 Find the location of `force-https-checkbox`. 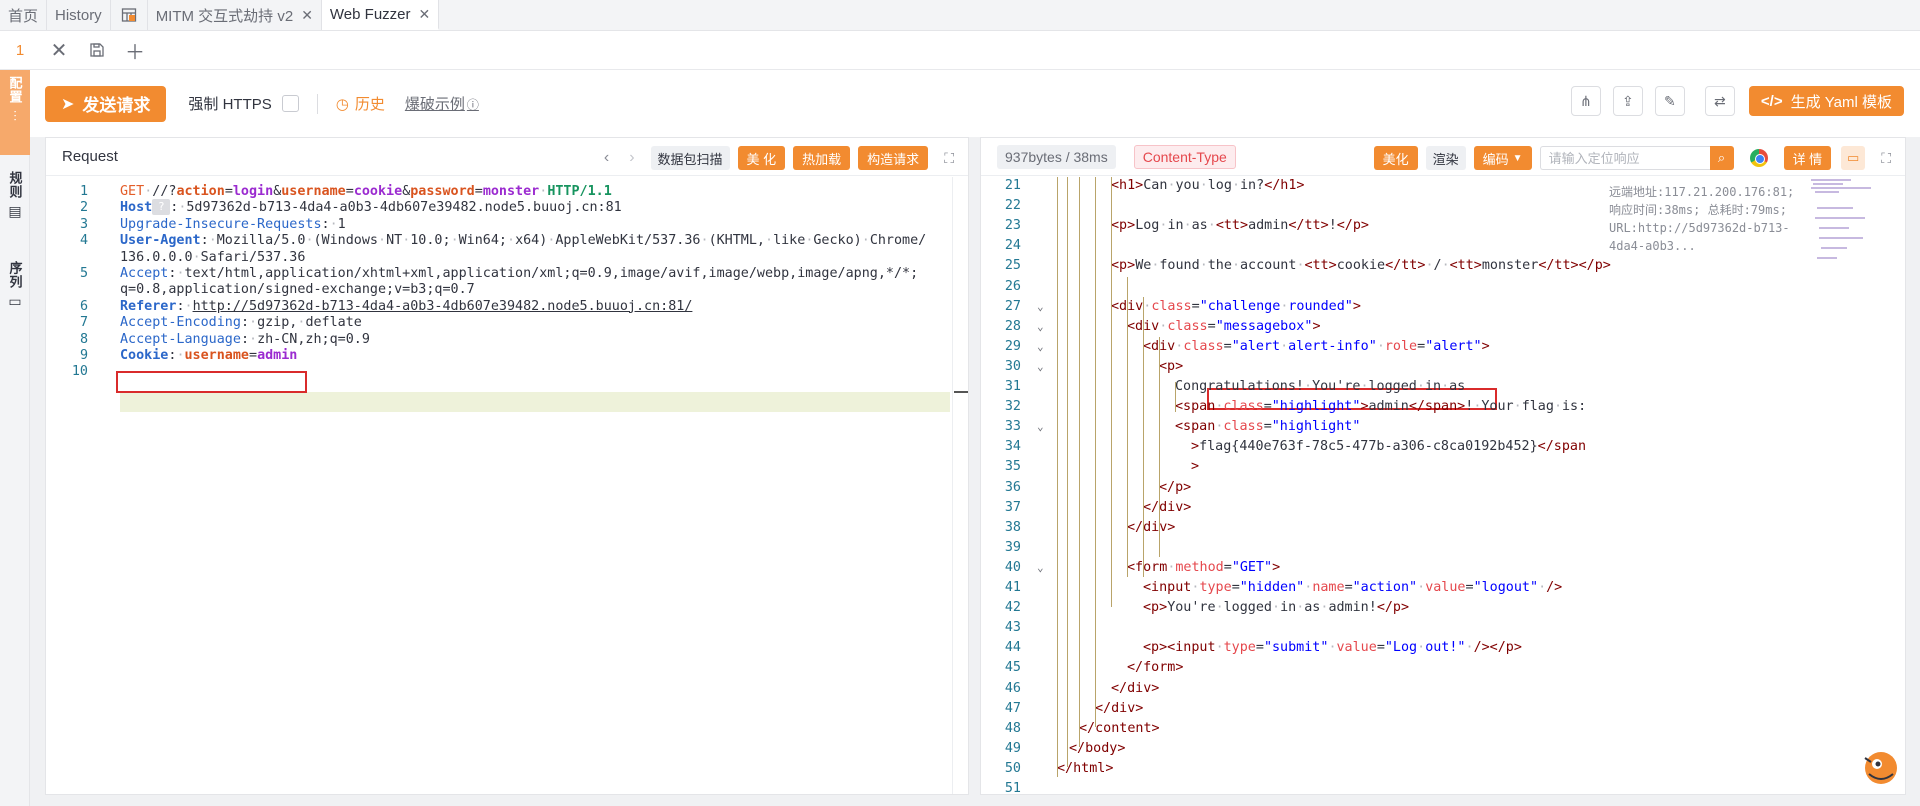

force-https-checkbox is located at coordinates (290, 103).